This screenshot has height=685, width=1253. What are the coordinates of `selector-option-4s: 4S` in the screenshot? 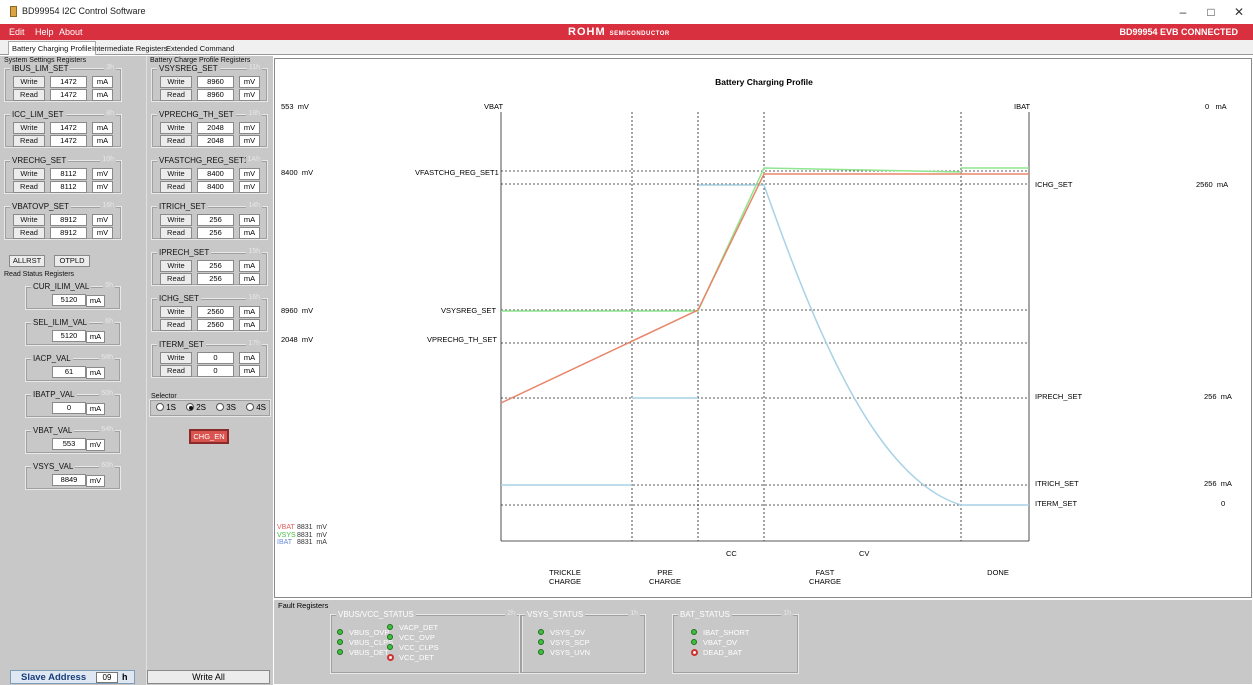 It's located at (256, 407).